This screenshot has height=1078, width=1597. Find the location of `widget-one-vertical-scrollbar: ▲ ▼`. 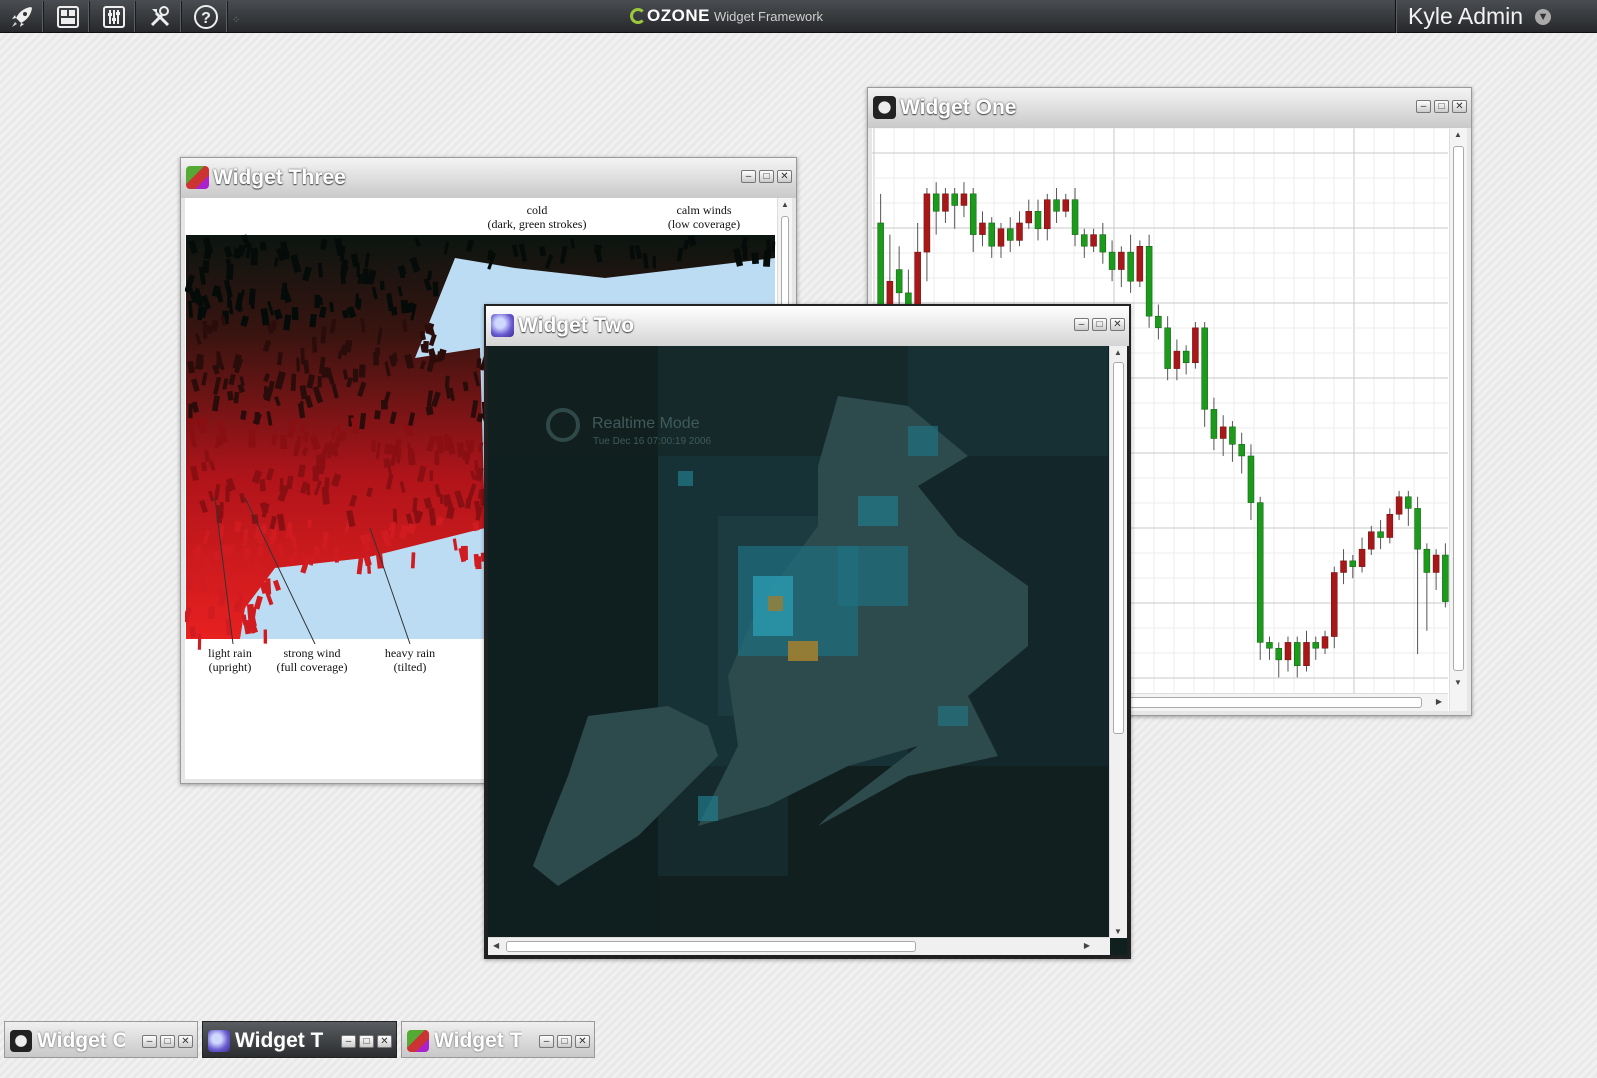

widget-one-vertical-scrollbar: ▲ ▼ is located at coordinates (1458, 419).